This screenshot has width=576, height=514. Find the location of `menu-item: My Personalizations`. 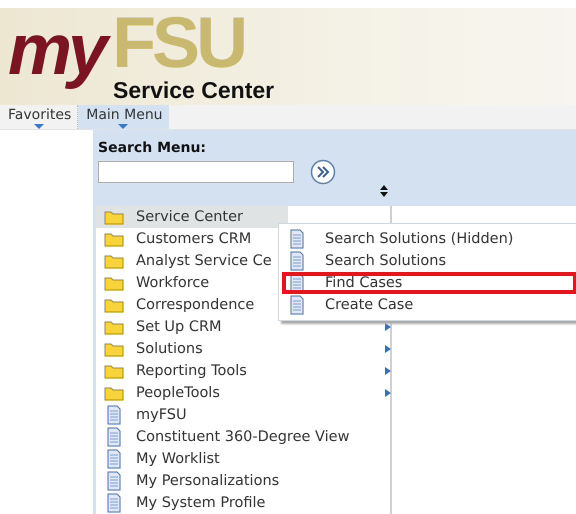

menu-item: My Personalizations is located at coordinates (192, 481).